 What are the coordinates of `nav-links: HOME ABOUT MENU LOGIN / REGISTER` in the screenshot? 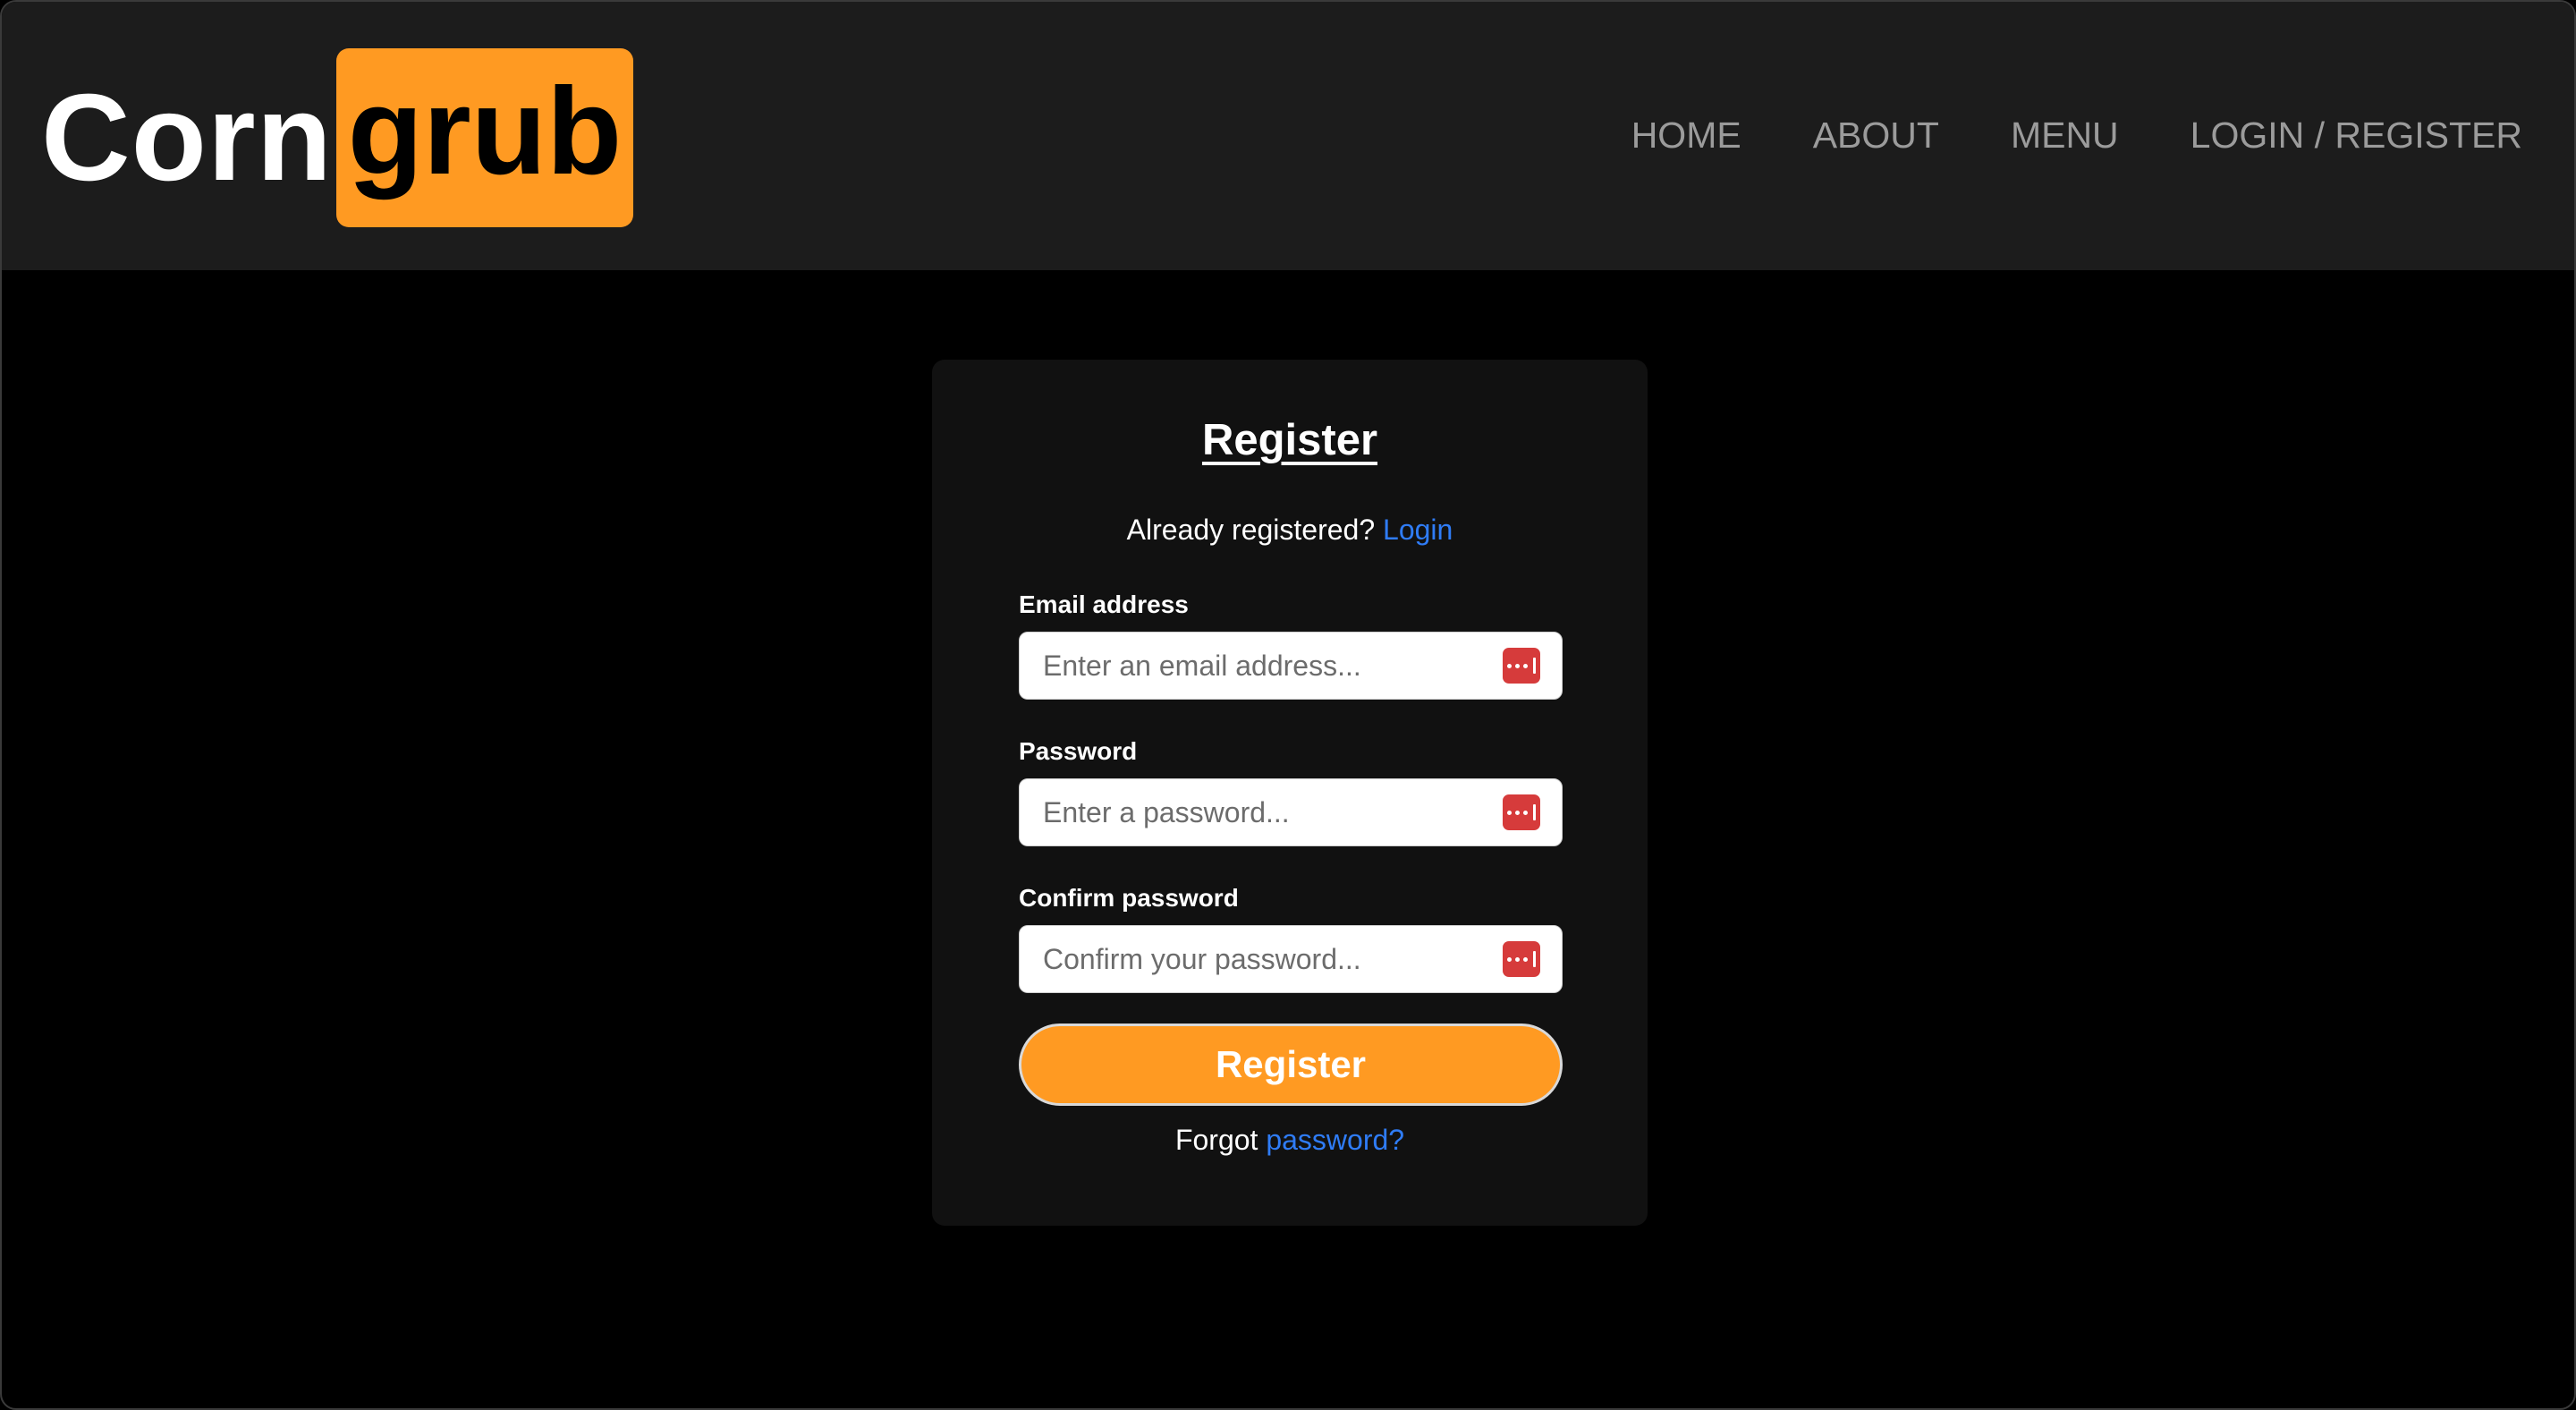 It's located at (2076, 136).